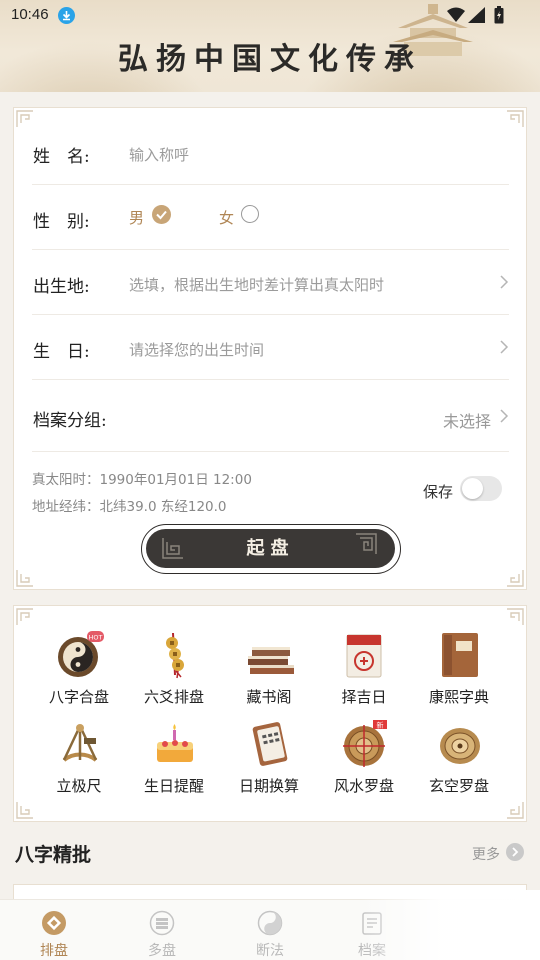 This screenshot has width=540, height=960. What do you see at coordinates (30, 14) in the screenshot?
I see `status-time: 10:46` at bounding box center [30, 14].